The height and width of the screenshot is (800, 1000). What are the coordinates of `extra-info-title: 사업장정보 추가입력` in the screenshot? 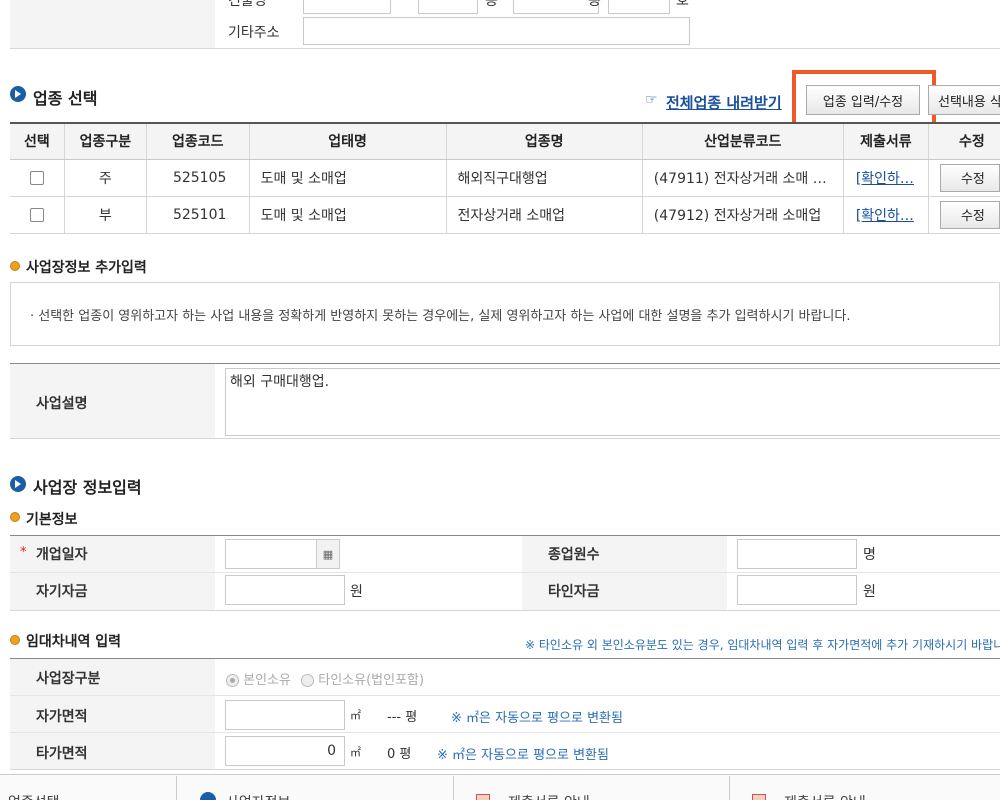 It's located at (86, 268).